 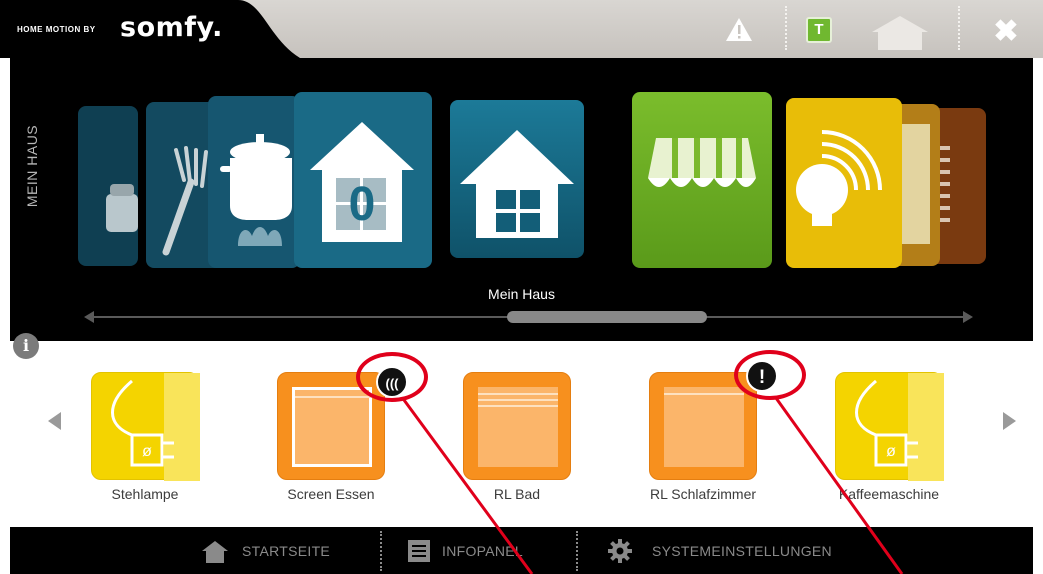 I want to click on carousel-card-house-zero: 0, so click(x=363, y=180).